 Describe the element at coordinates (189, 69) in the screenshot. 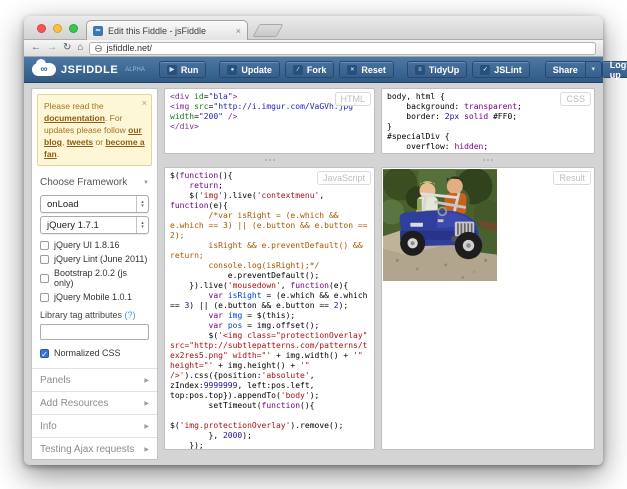

I see `run-label: Run` at that location.